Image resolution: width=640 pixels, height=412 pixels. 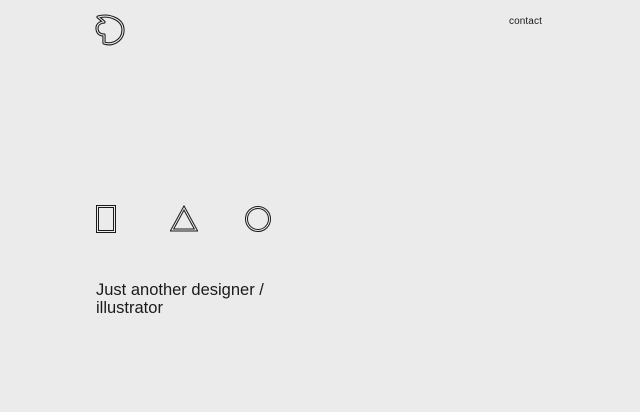 I want to click on tagline-line-1: Just another designer /, so click(x=180, y=290).